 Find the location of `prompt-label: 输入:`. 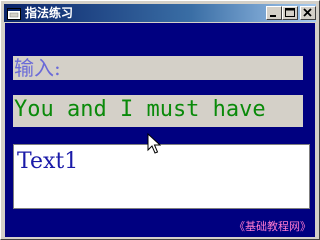

prompt-label: 输入: is located at coordinates (158, 68).